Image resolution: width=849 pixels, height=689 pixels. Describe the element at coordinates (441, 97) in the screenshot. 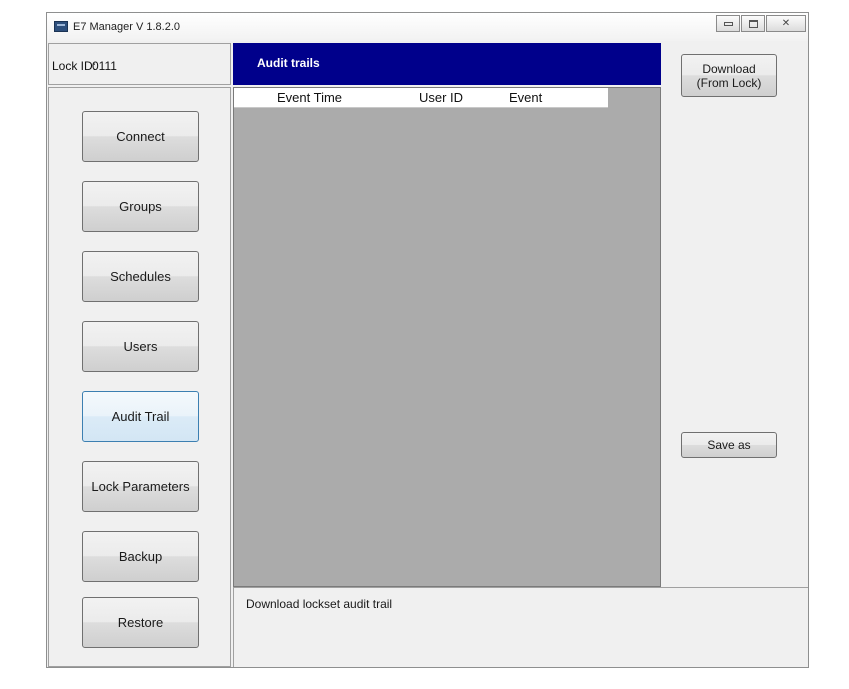

I see `column-header-user-id: User ID` at that location.